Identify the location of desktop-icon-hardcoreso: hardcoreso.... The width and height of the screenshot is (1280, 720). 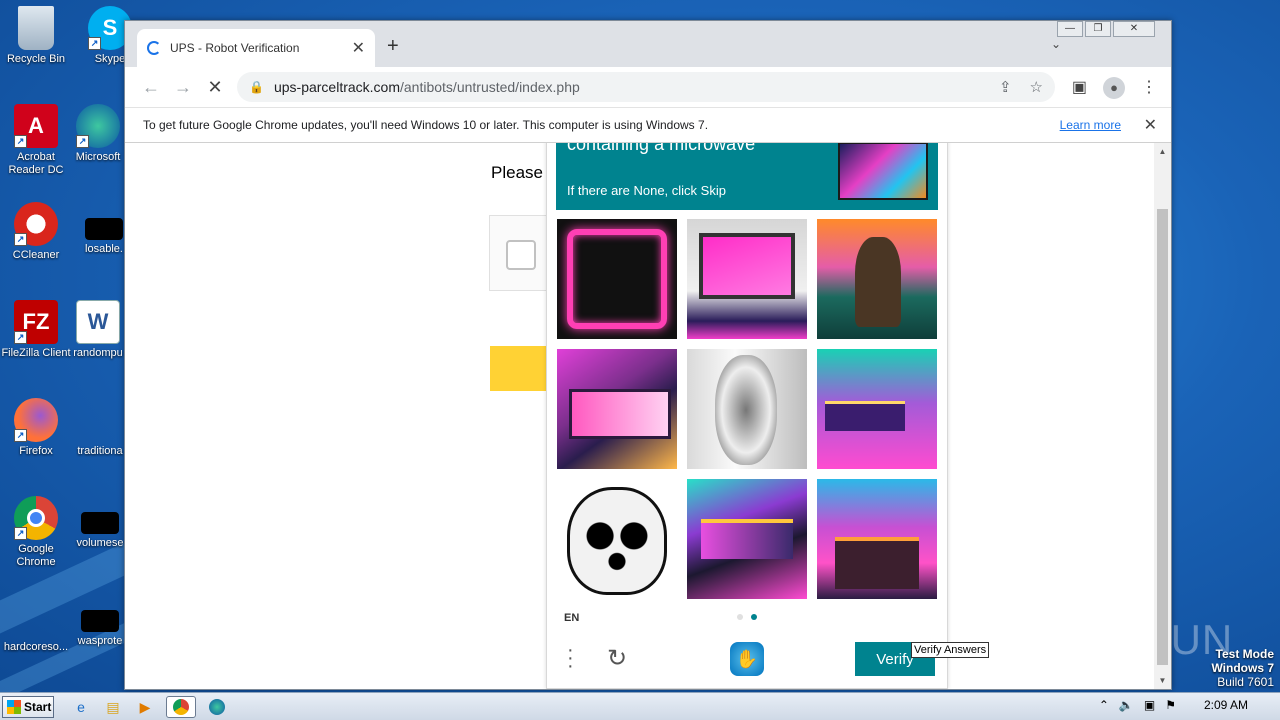
(36, 624).